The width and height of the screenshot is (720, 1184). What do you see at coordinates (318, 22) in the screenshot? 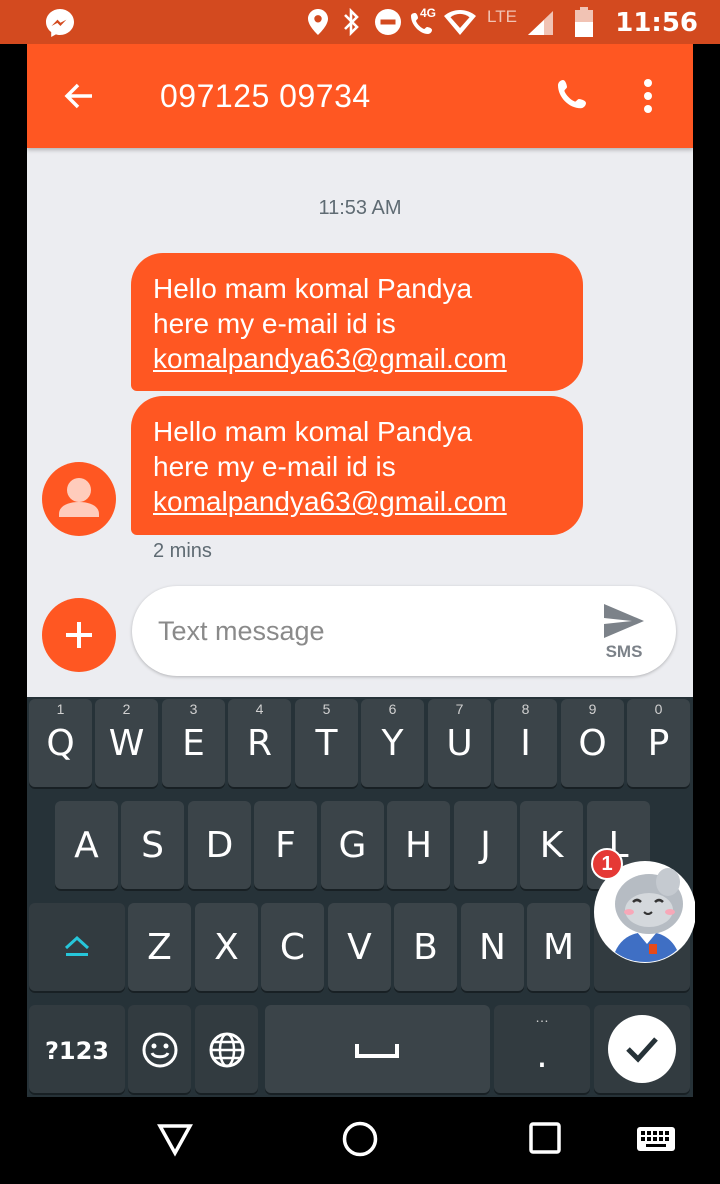
I see `location-icon` at bounding box center [318, 22].